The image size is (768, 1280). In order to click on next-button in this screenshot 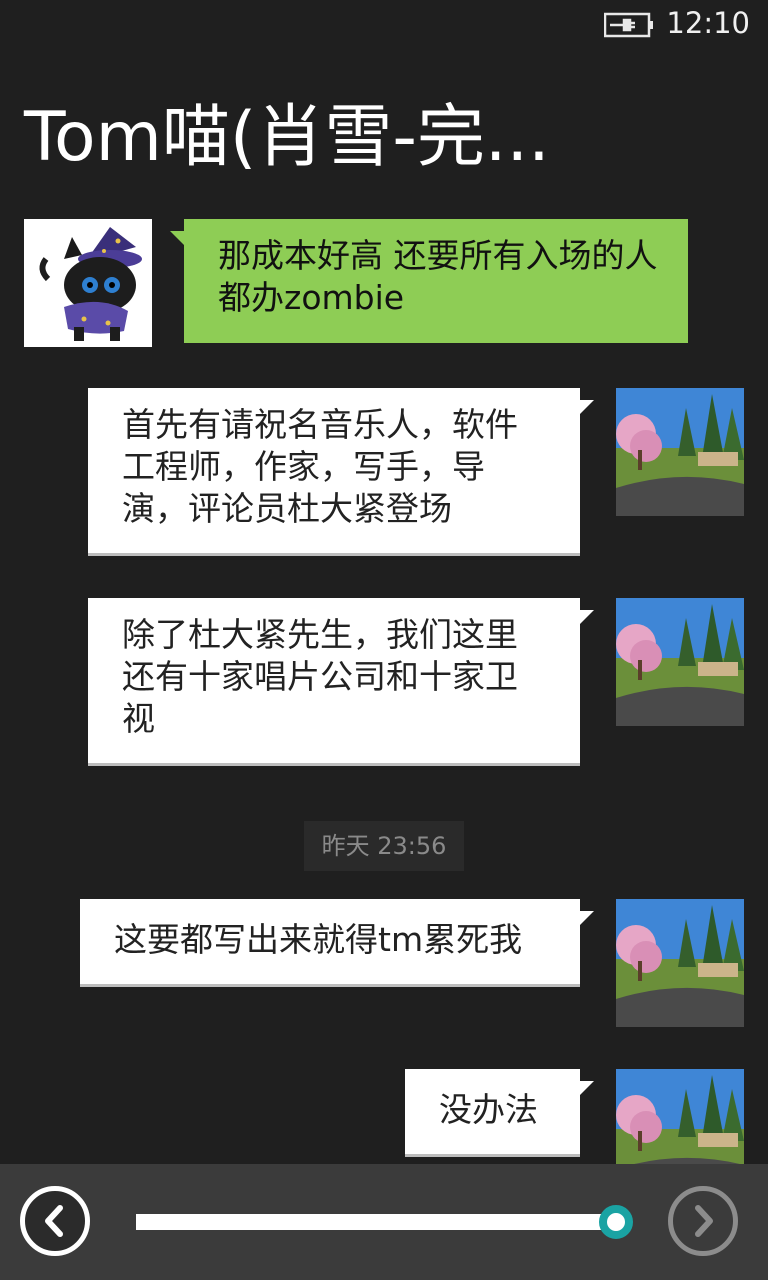, I will do `click(703, 1221)`.